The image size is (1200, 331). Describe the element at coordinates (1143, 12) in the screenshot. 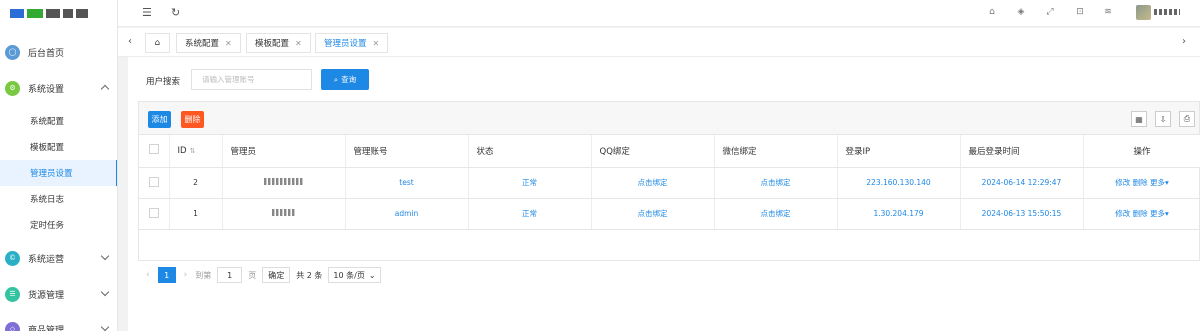

I see `avatar` at that location.